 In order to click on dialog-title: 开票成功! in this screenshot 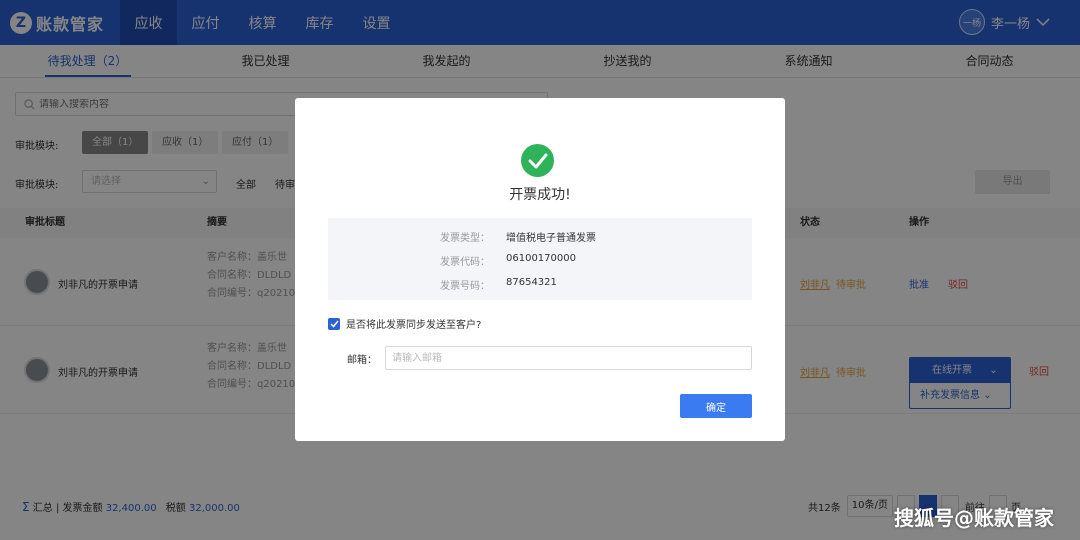, I will do `click(540, 195)`.